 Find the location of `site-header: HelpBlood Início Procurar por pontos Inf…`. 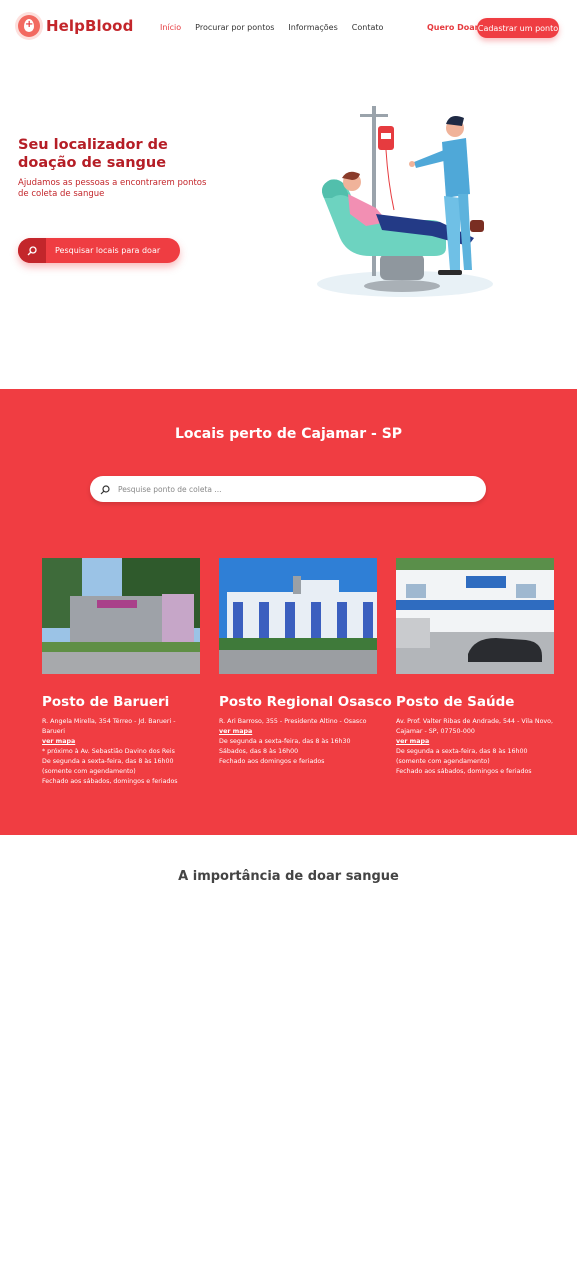

site-header: HelpBlood Início Procurar por pontos Inf… is located at coordinates (288, 28).